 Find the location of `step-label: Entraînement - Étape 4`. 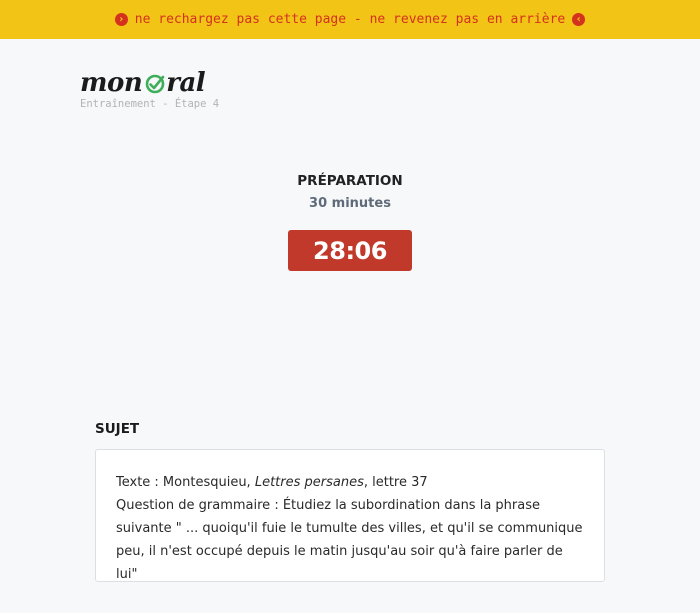

step-label: Entraînement - Étape 4 is located at coordinates (150, 104).